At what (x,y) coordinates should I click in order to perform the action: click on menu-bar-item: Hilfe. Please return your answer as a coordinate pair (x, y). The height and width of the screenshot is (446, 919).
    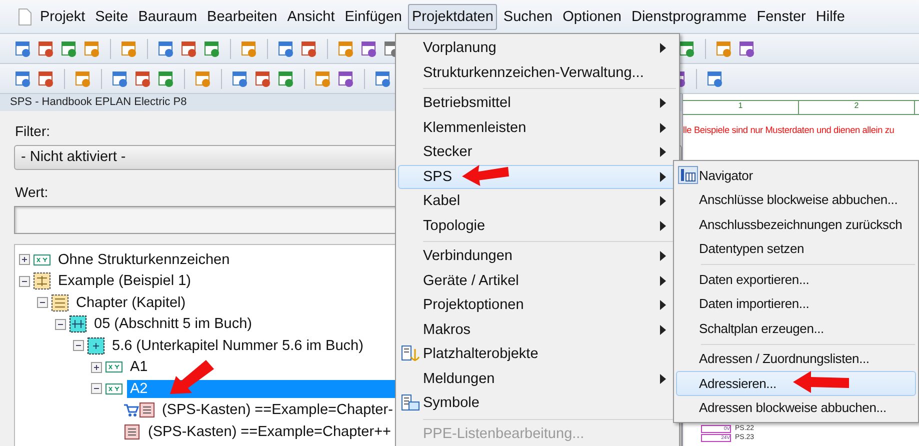
    Looking at the image, I should click on (830, 17).